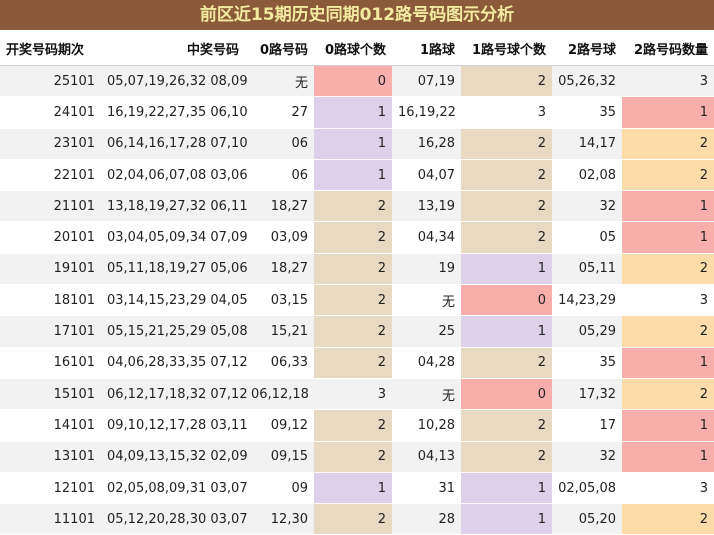  I want to click on table-row: 24101 16,19,22,27,35 06,10 27 1 16,19,22 3 35 1, so click(357, 112).